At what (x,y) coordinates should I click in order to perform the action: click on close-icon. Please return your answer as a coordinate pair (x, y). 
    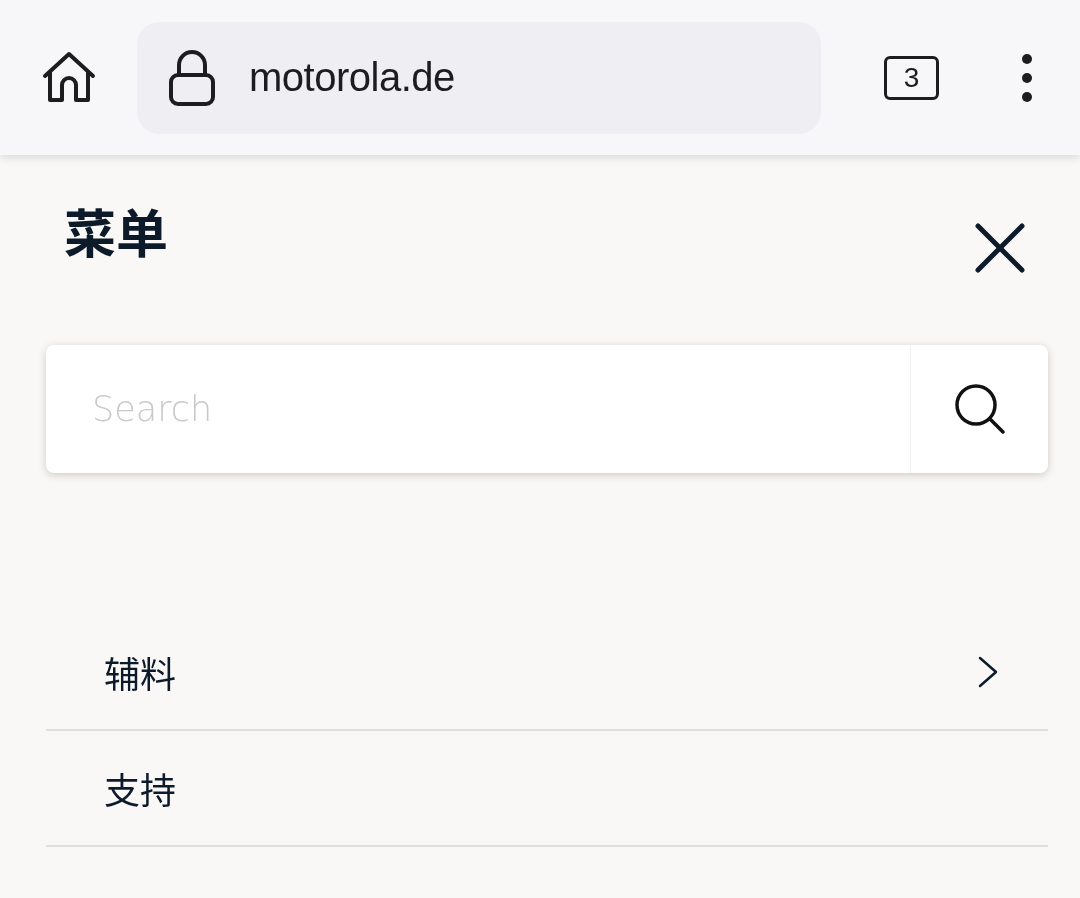
    Looking at the image, I should click on (1000, 248).